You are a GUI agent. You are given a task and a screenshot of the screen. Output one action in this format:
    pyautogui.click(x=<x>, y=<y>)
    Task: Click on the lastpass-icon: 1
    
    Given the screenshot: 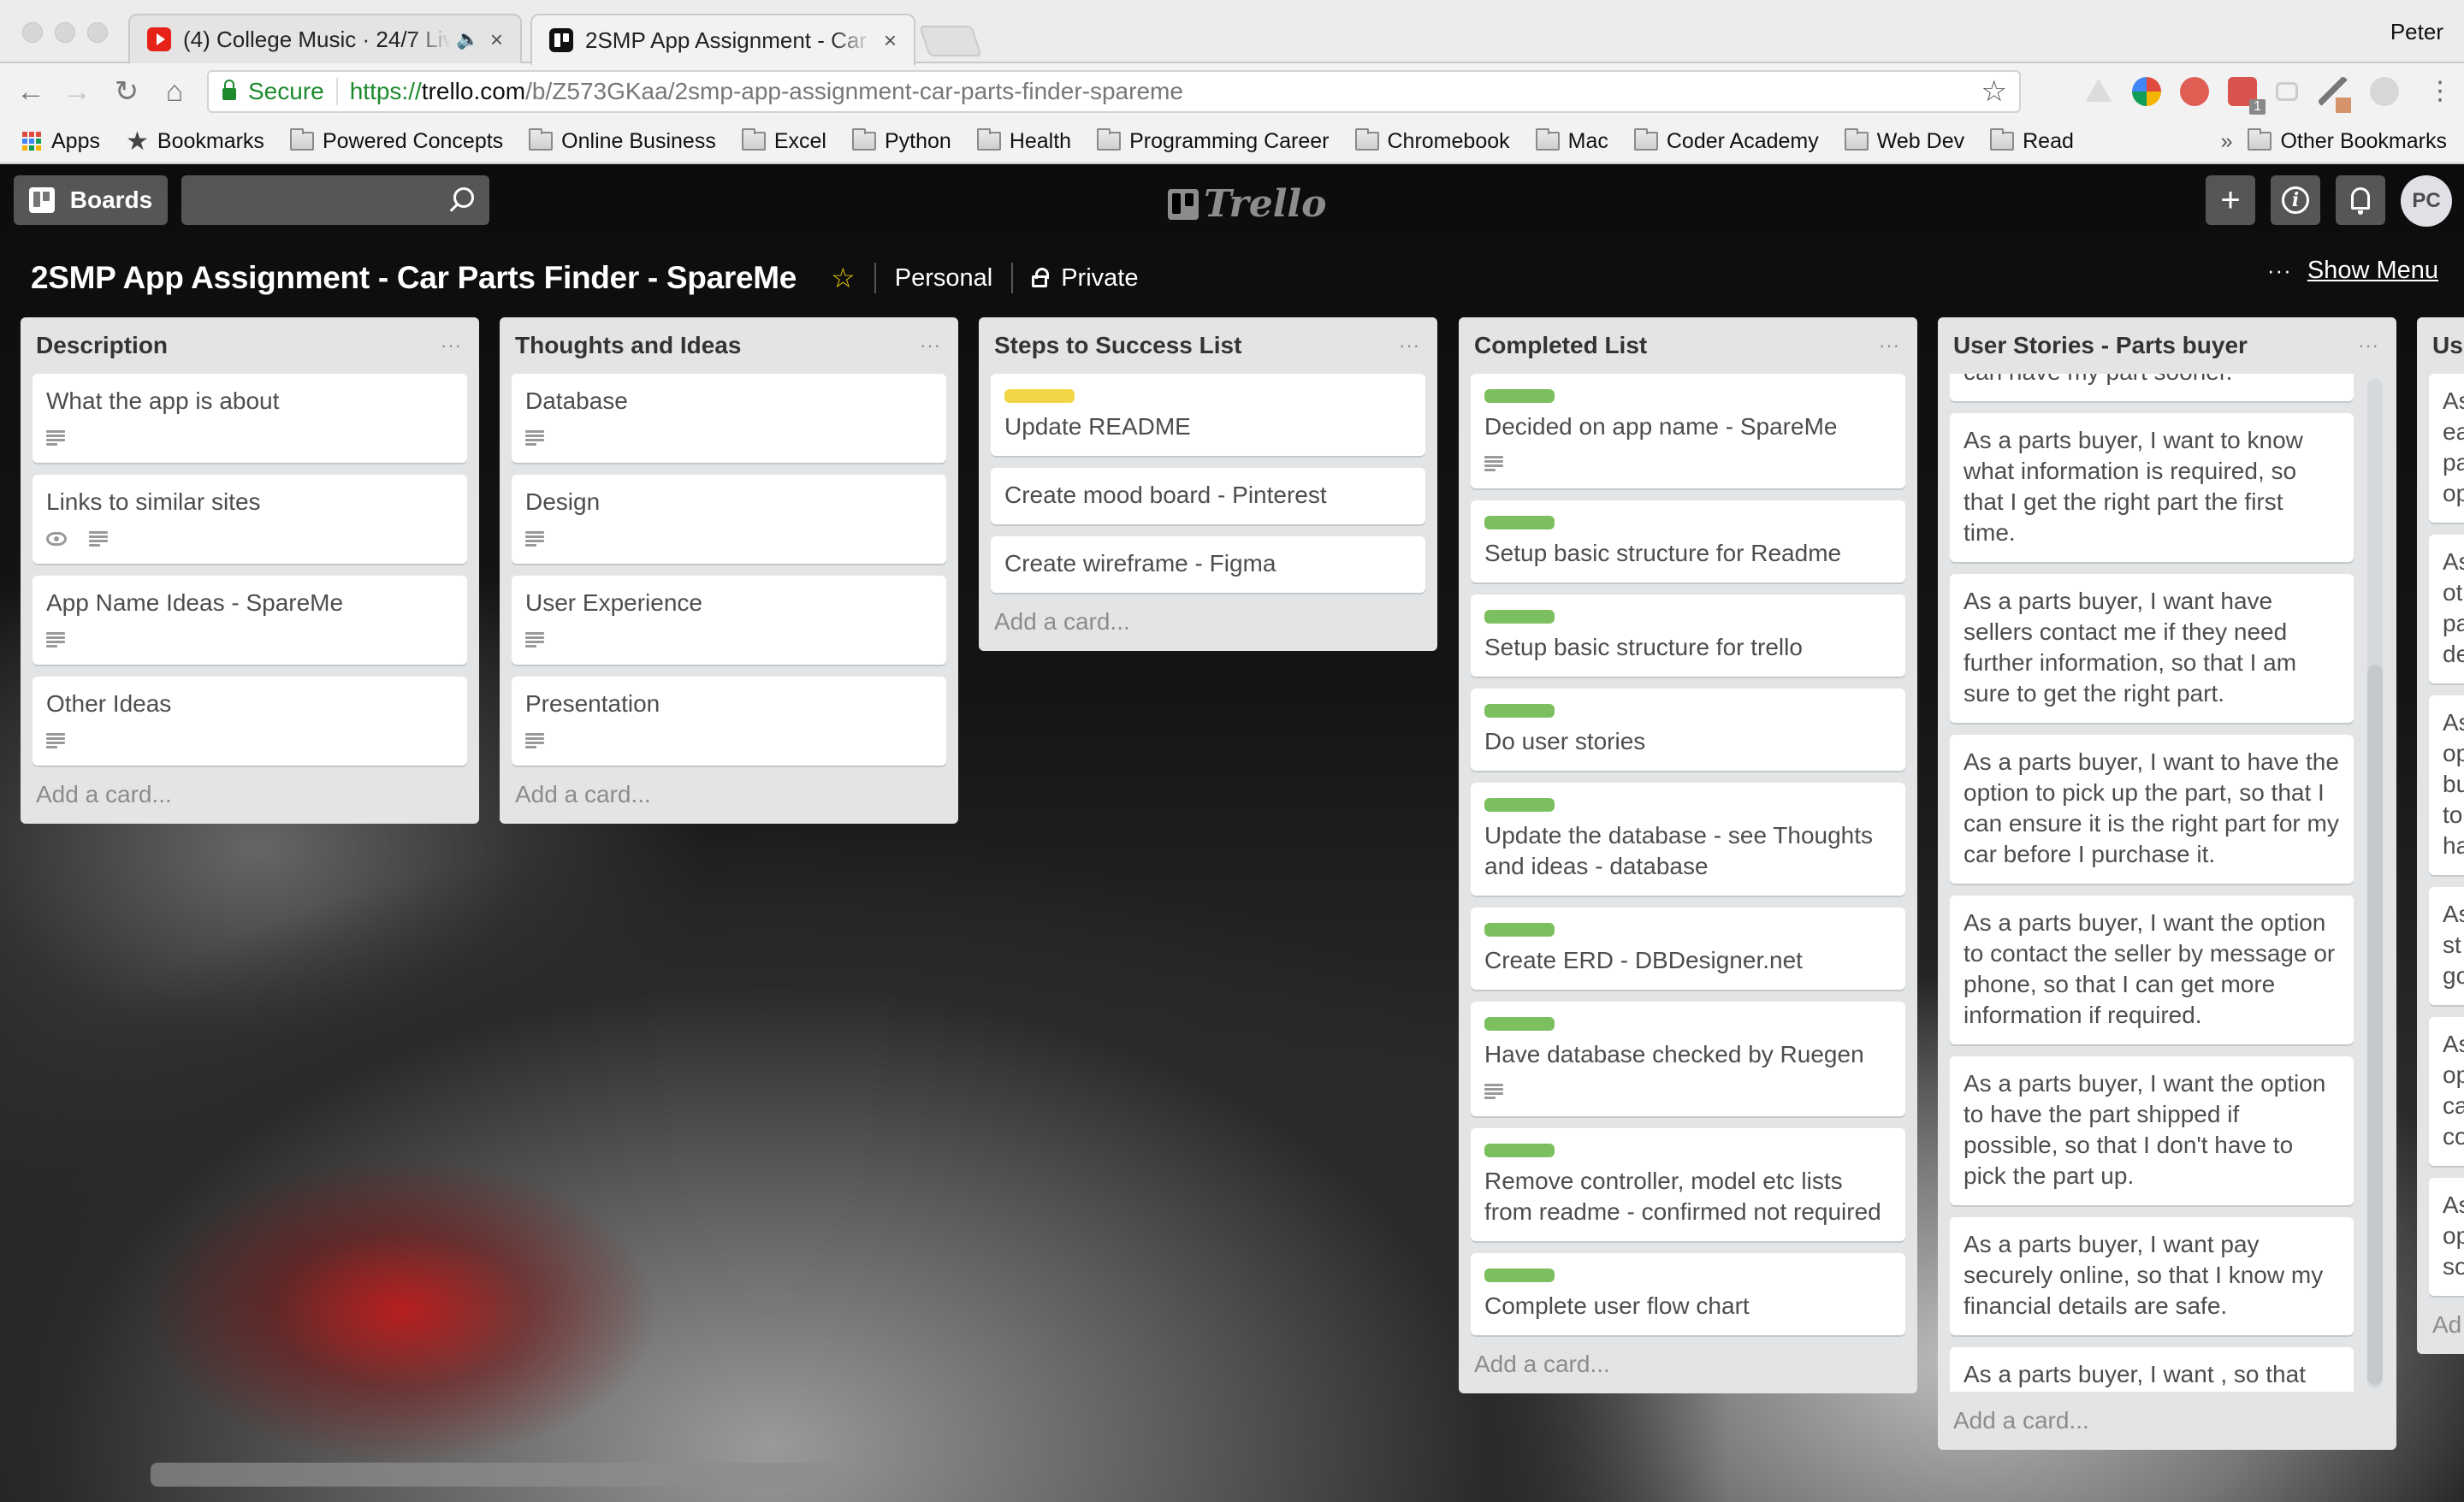 What is the action you would take?
    pyautogui.click(x=2247, y=96)
    